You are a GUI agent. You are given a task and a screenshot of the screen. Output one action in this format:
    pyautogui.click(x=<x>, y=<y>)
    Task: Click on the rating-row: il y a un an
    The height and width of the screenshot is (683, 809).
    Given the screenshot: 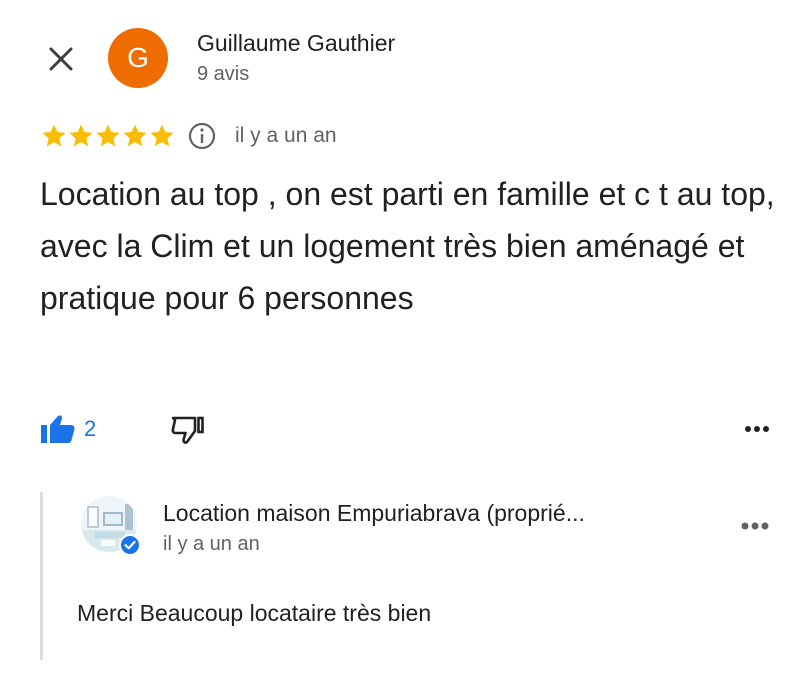 What is the action you would take?
    pyautogui.click(x=188, y=136)
    